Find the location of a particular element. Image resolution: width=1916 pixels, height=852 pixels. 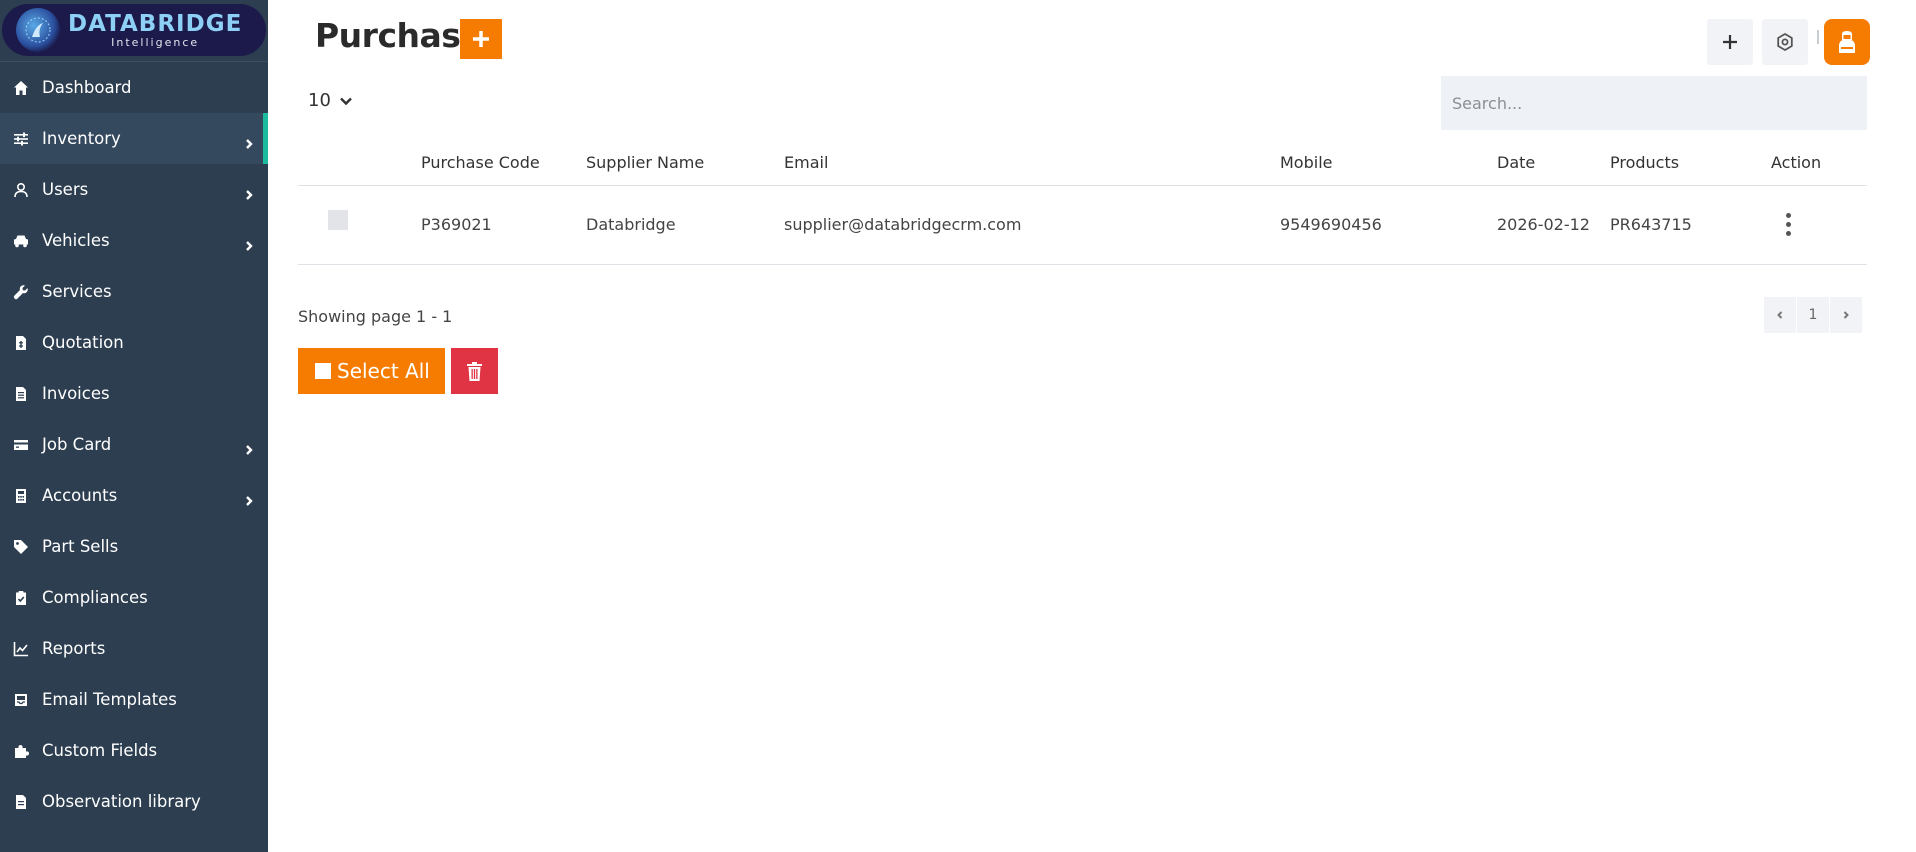

home-icon is located at coordinates (21, 88).